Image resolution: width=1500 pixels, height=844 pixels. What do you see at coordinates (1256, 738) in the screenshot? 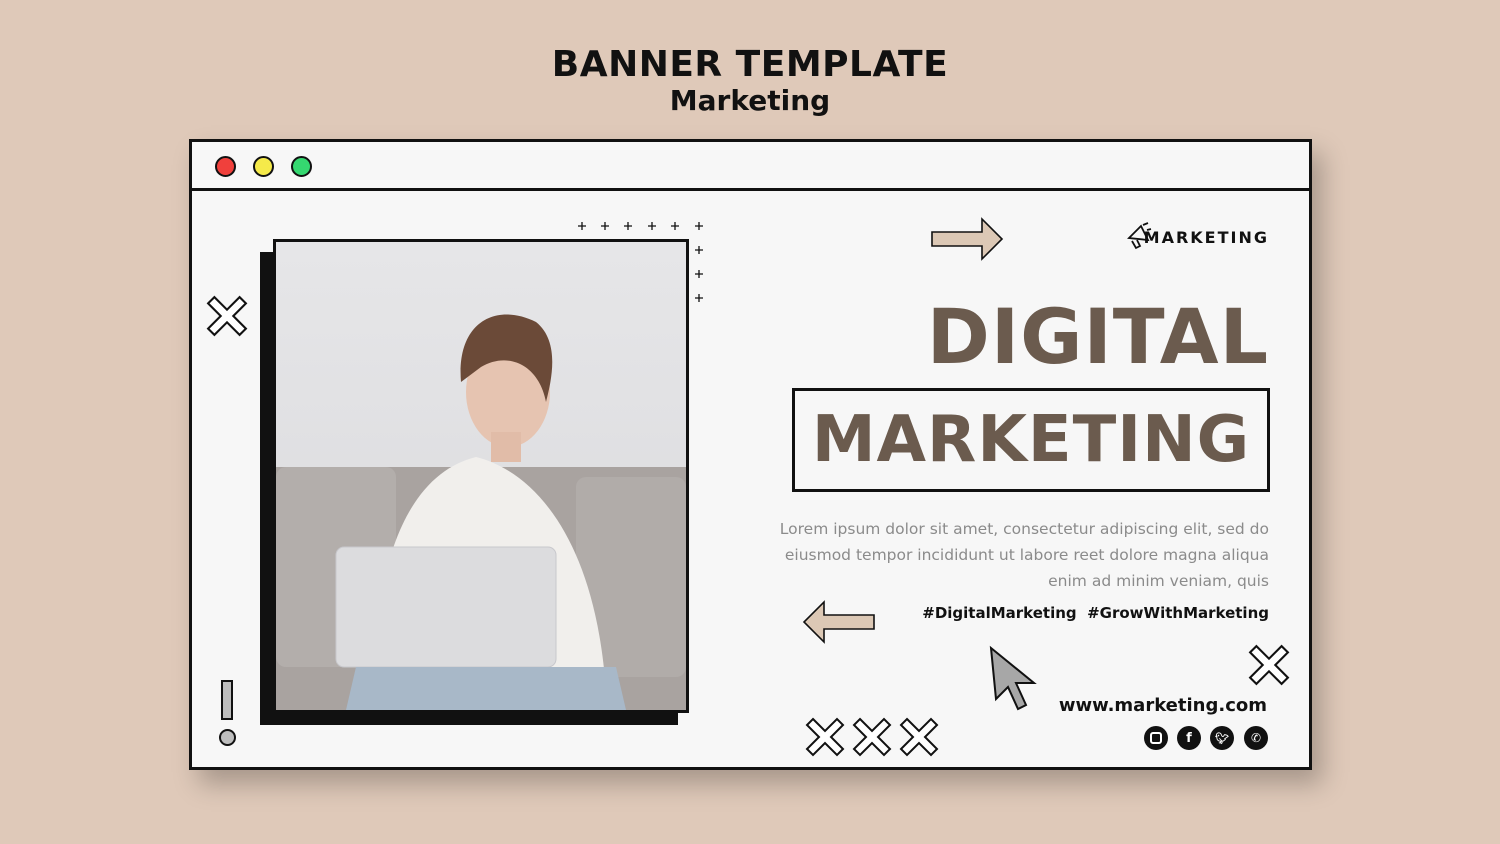
I see `whatsapp-icon: ✆` at bounding box center [1256, 738].